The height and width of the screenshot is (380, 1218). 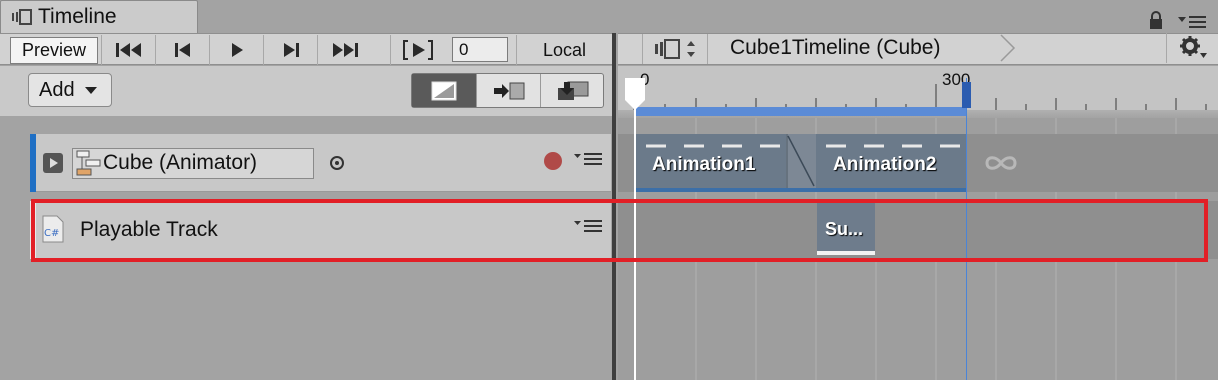 I want to click on next-frame-button, so click(x=290, y=50).